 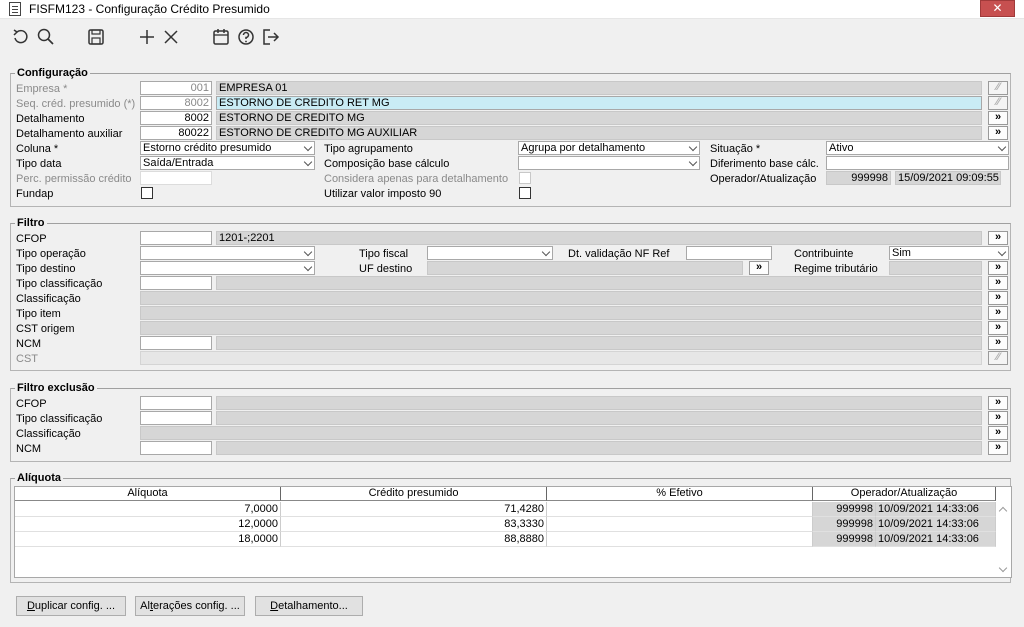 I want to click on cst-lookup-button: ⁄⁄, so click(x=998, y=358).